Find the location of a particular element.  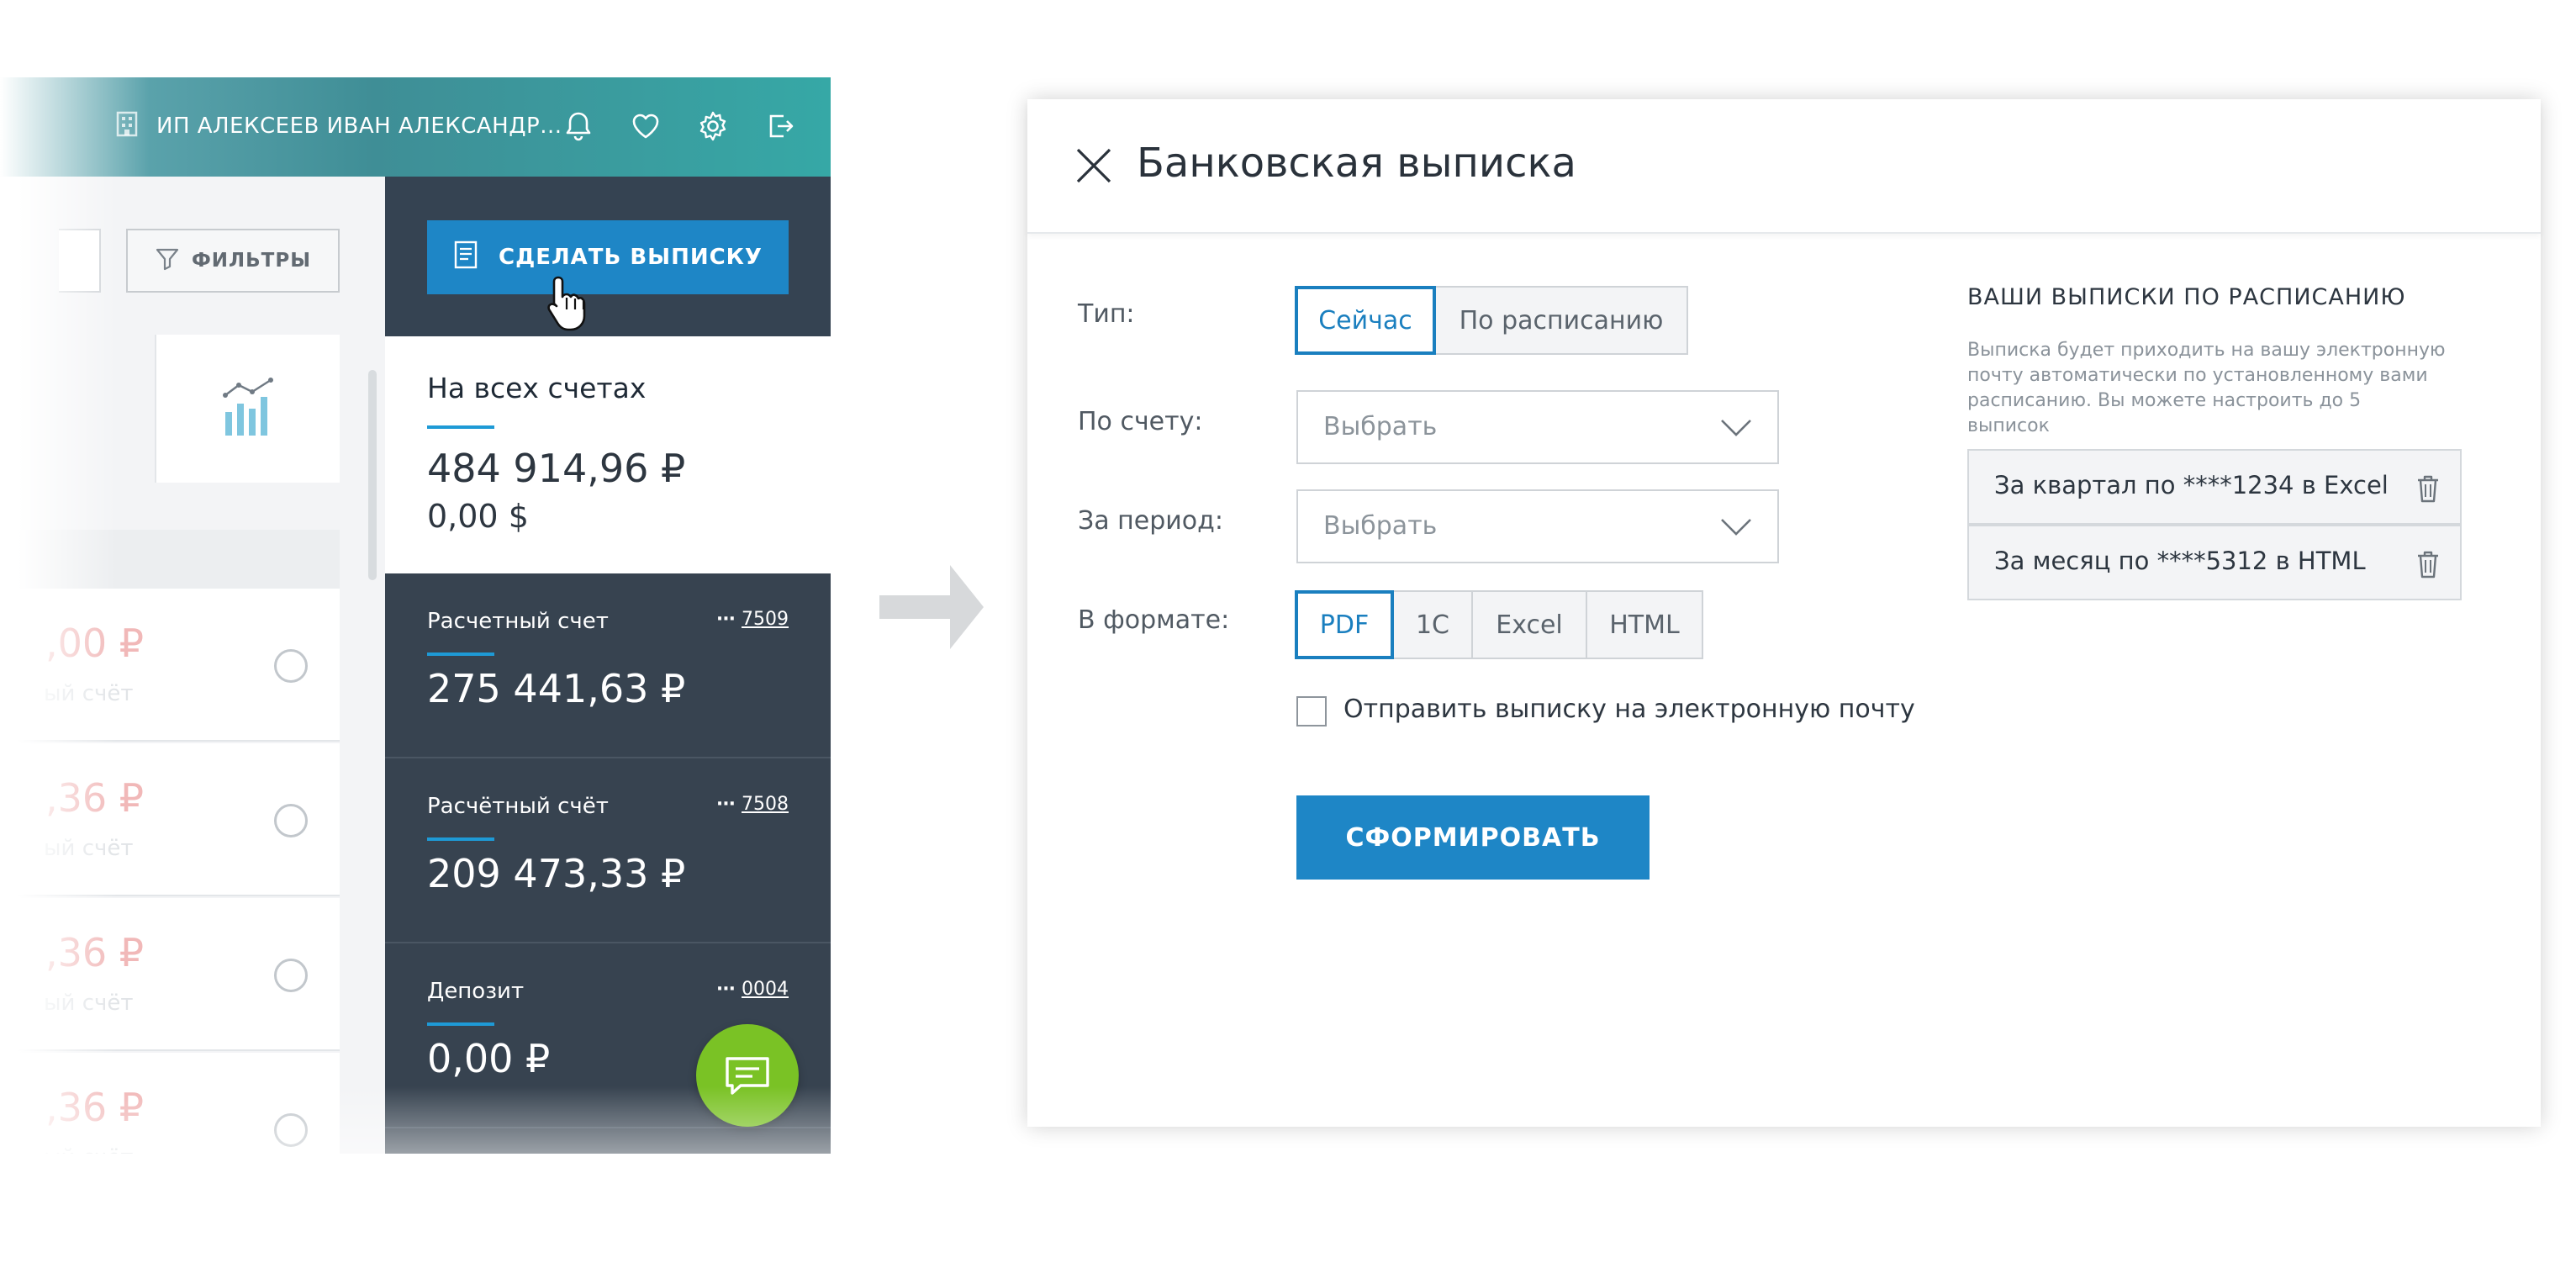

format-label: В формате: is located at coordinates (1154, 620).